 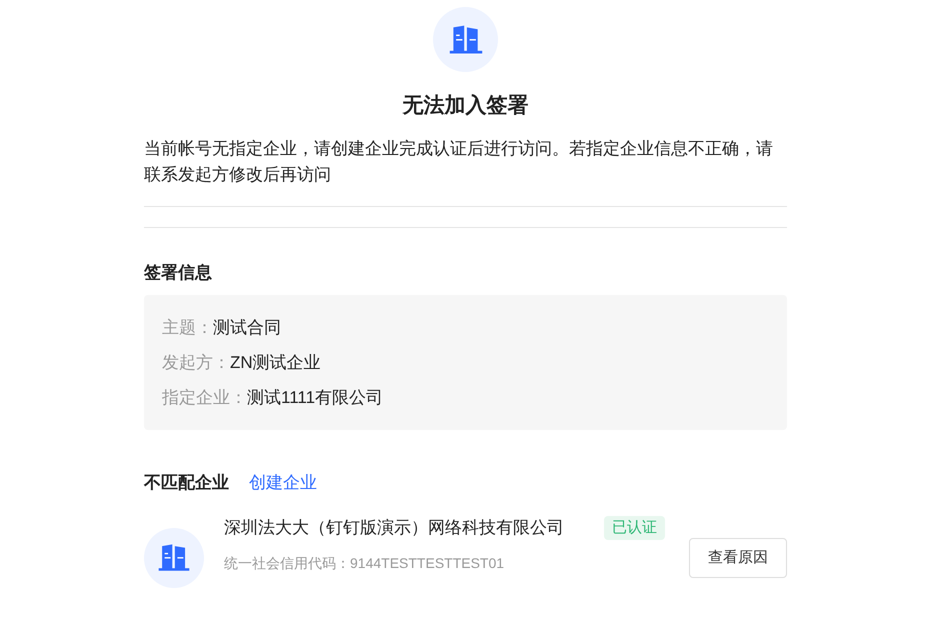 I want to click on page-title: 无法加入签署, so click(x=465, y=106).